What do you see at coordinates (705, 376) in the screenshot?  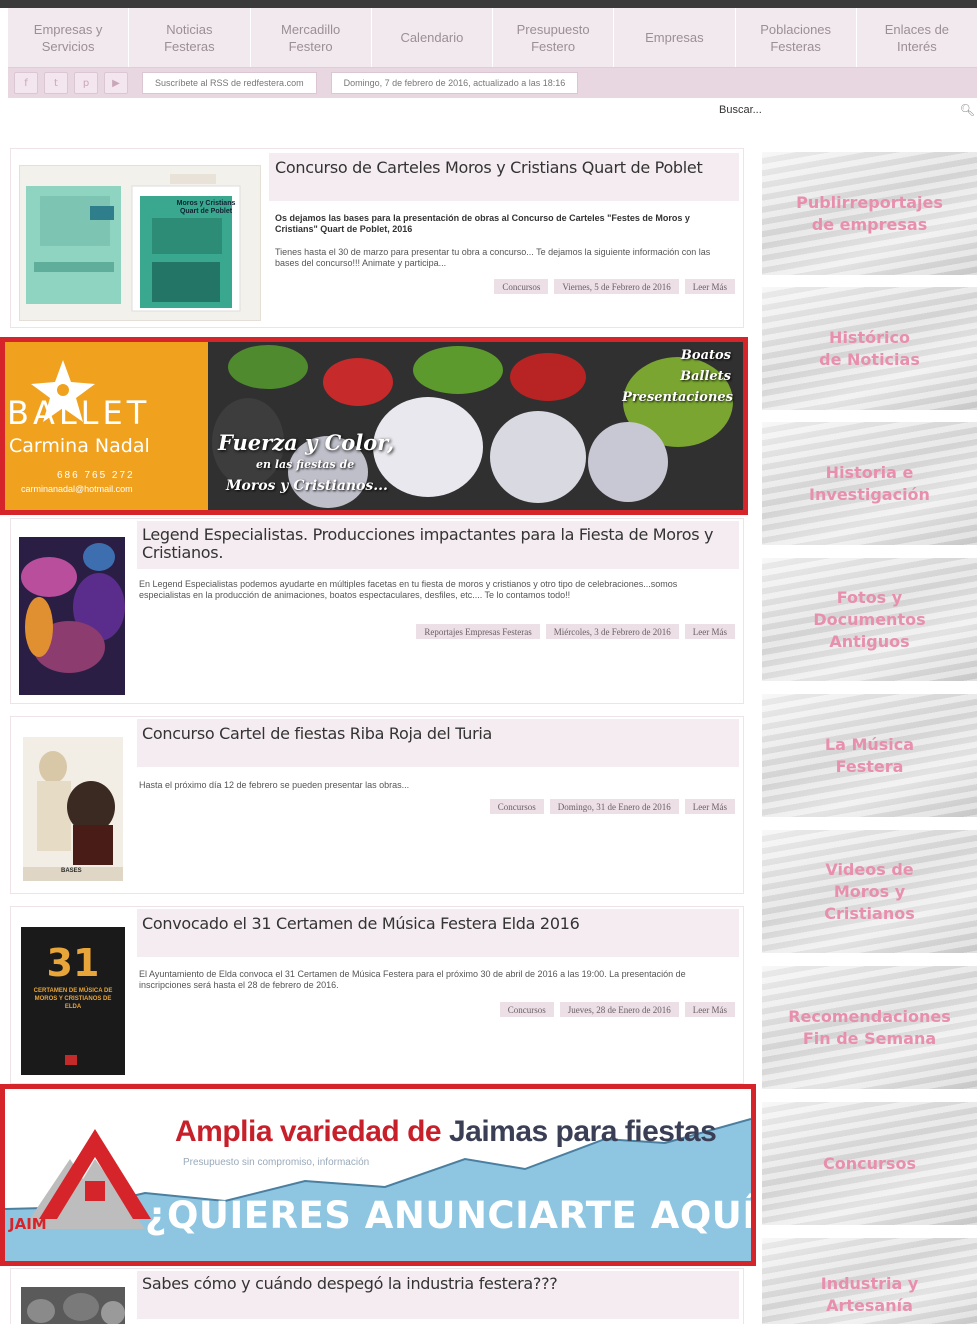 I see `ballet-tagline-2: Ballets` at bounding box center [705, 376].